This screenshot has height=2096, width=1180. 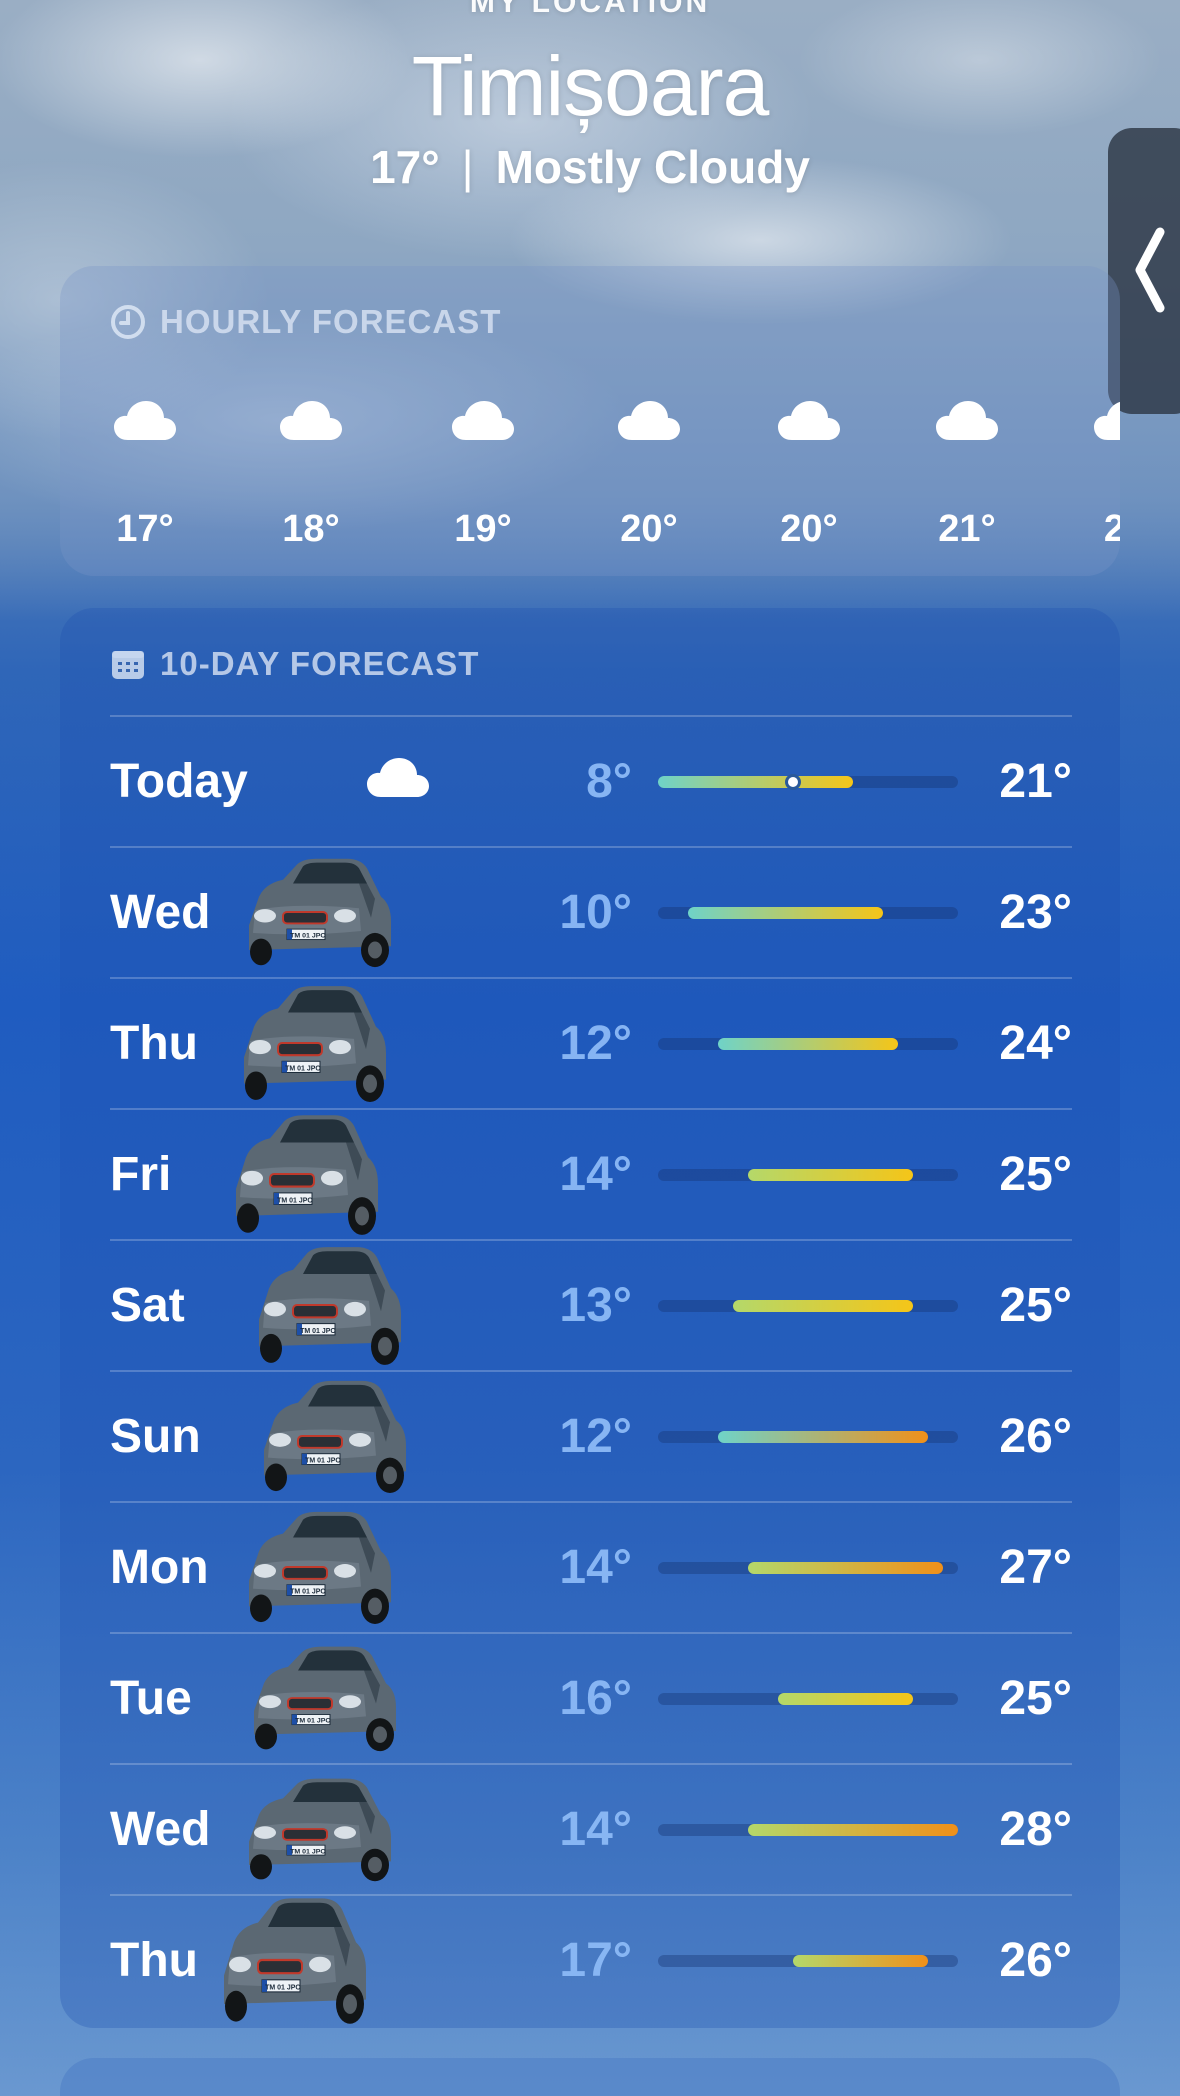 I want to click on forecast-row: Mon TM 01 JPO 14° 27°, so click(x=590, y=1567).